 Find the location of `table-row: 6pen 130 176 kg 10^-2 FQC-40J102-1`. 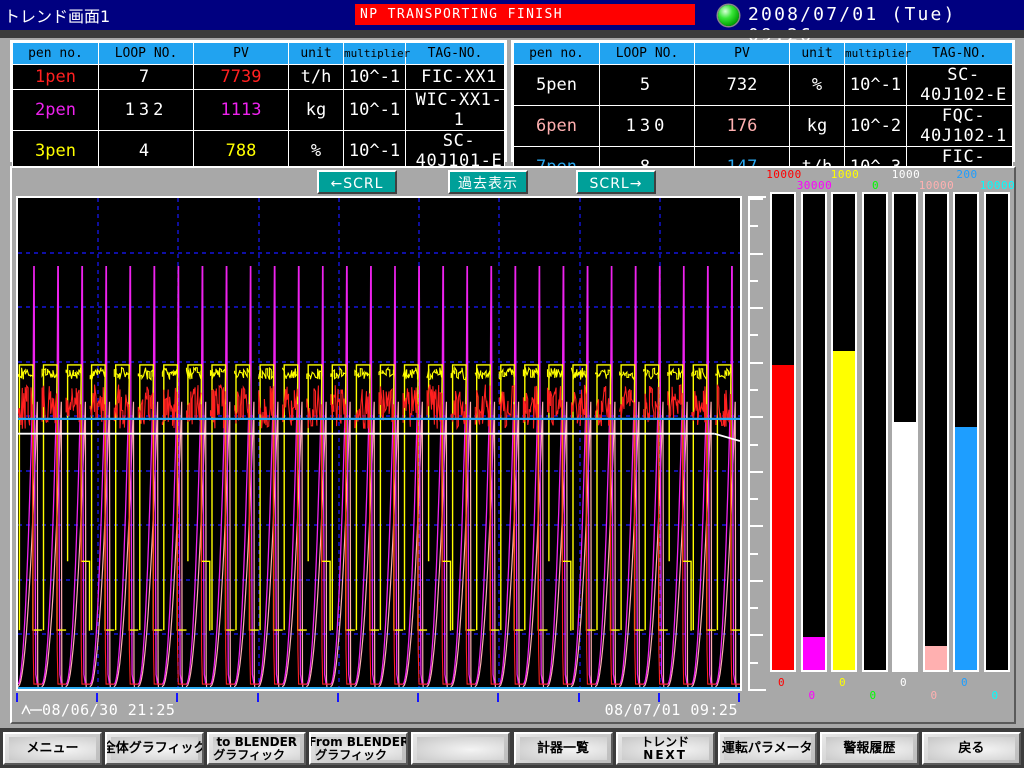

table-row: 6pen 130 176 kg 10^-2 FQC-40J102-1 is located at coordinates (763, 126).